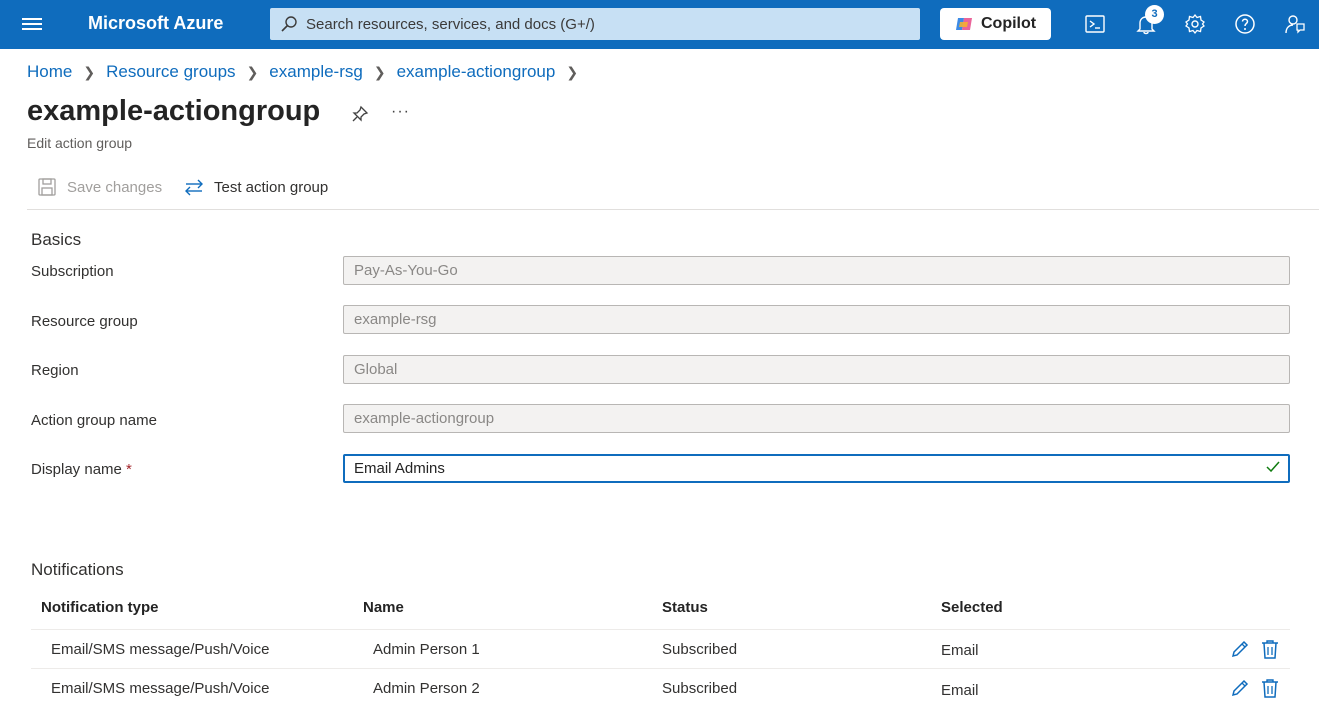 The height and width of the screenshot is (707, 1319). What do you see at coordinates (77, 569) in the screenshot?
I see `notifications-heading: Notifications` at bounding box center [77, 569].